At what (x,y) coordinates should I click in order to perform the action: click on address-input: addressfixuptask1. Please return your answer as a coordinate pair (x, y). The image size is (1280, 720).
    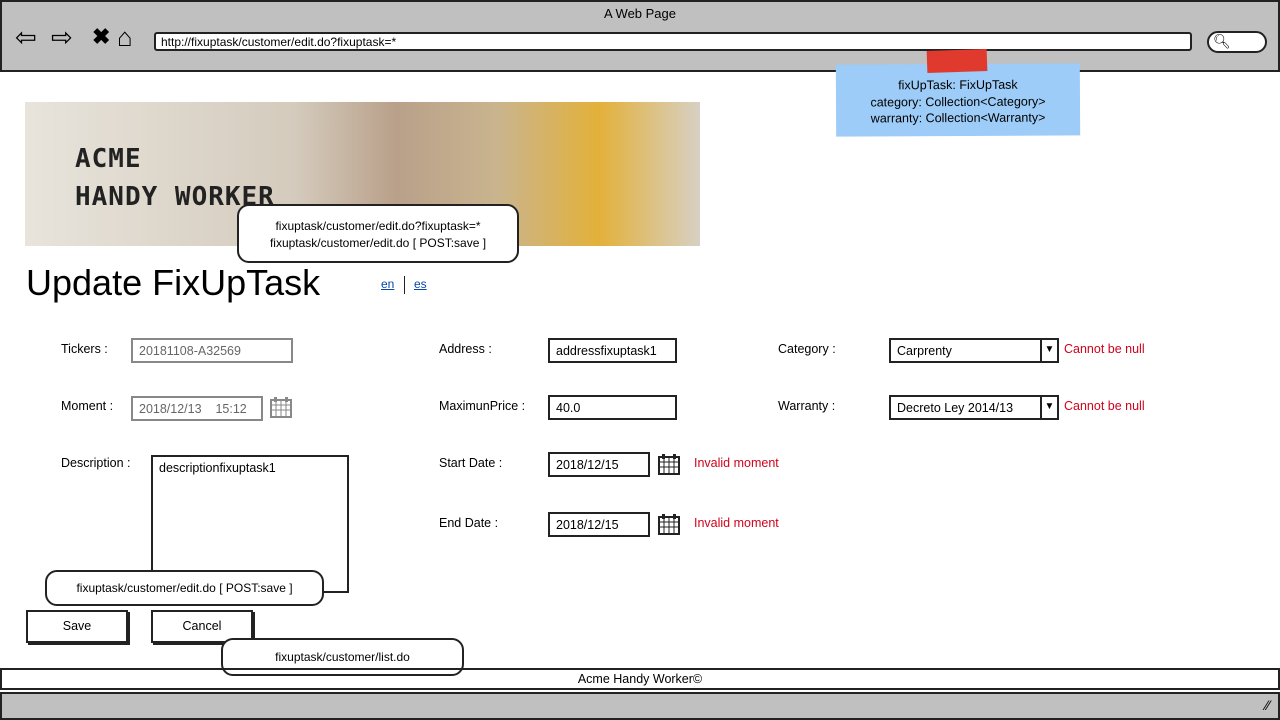
    Looking at the image, I should click on (612, 350).